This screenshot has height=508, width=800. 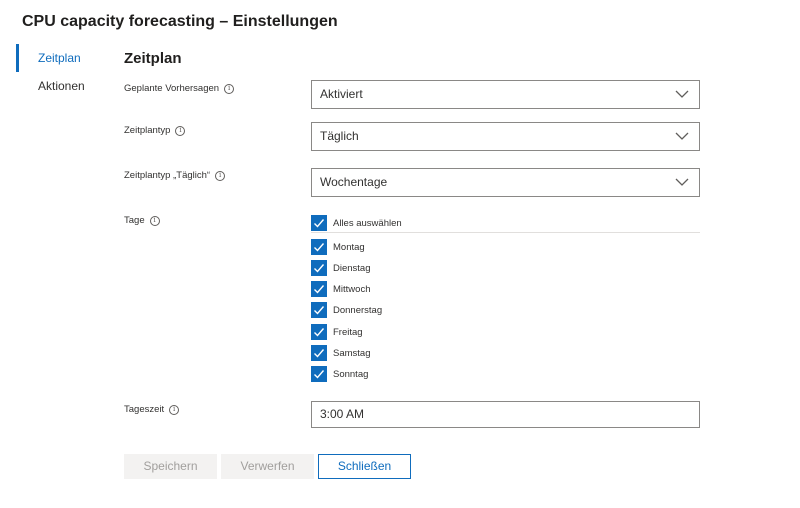 I want to click on day-checkbox-donnerstag: Donnerstag, so click(x=346, y=310).